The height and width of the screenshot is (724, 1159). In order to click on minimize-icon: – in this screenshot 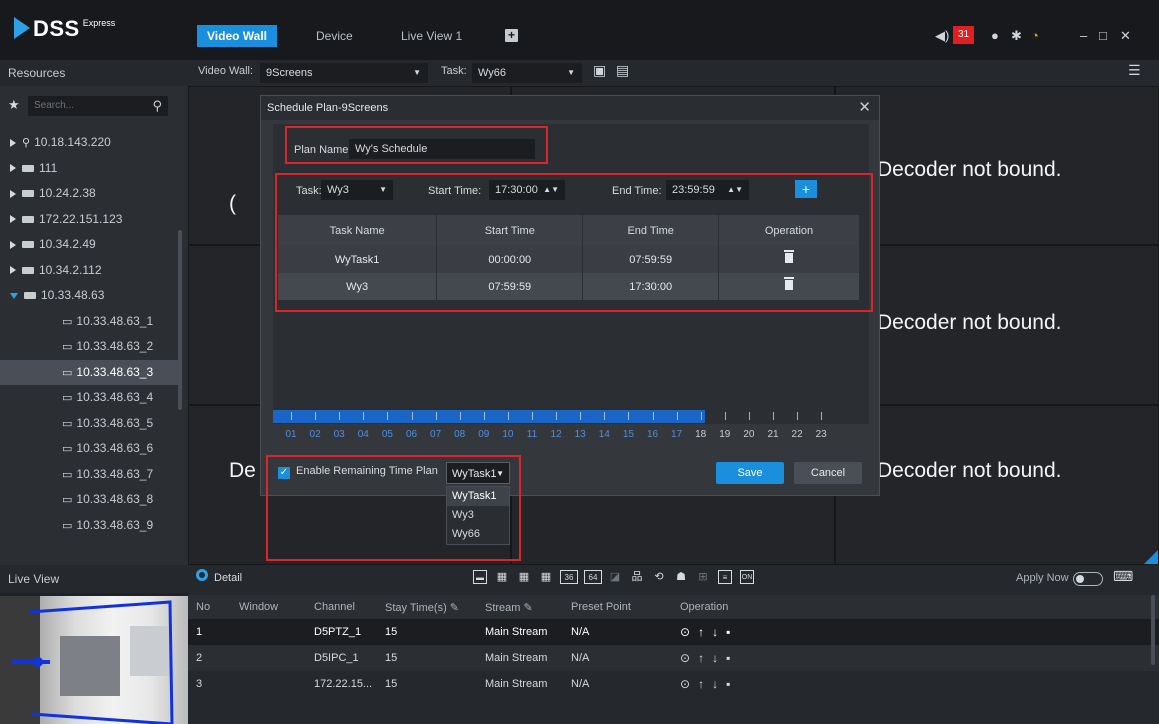, I will do `click(1083, 36)`.